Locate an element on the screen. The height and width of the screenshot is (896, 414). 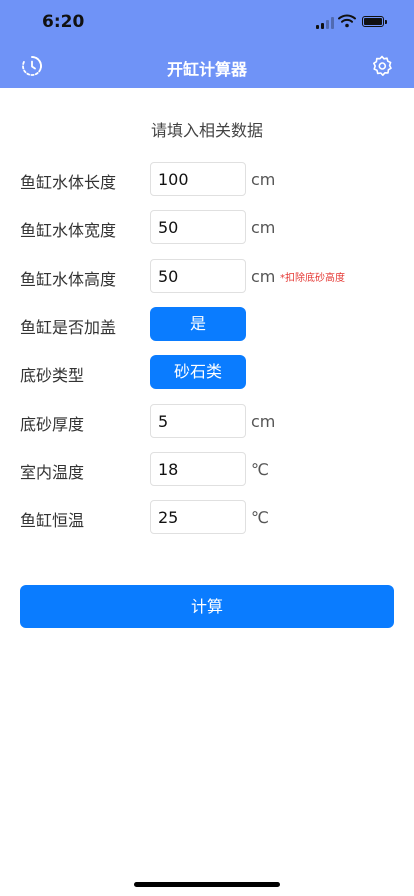
room-temp-label: 室内温度 is located at coordinates (52, 472).